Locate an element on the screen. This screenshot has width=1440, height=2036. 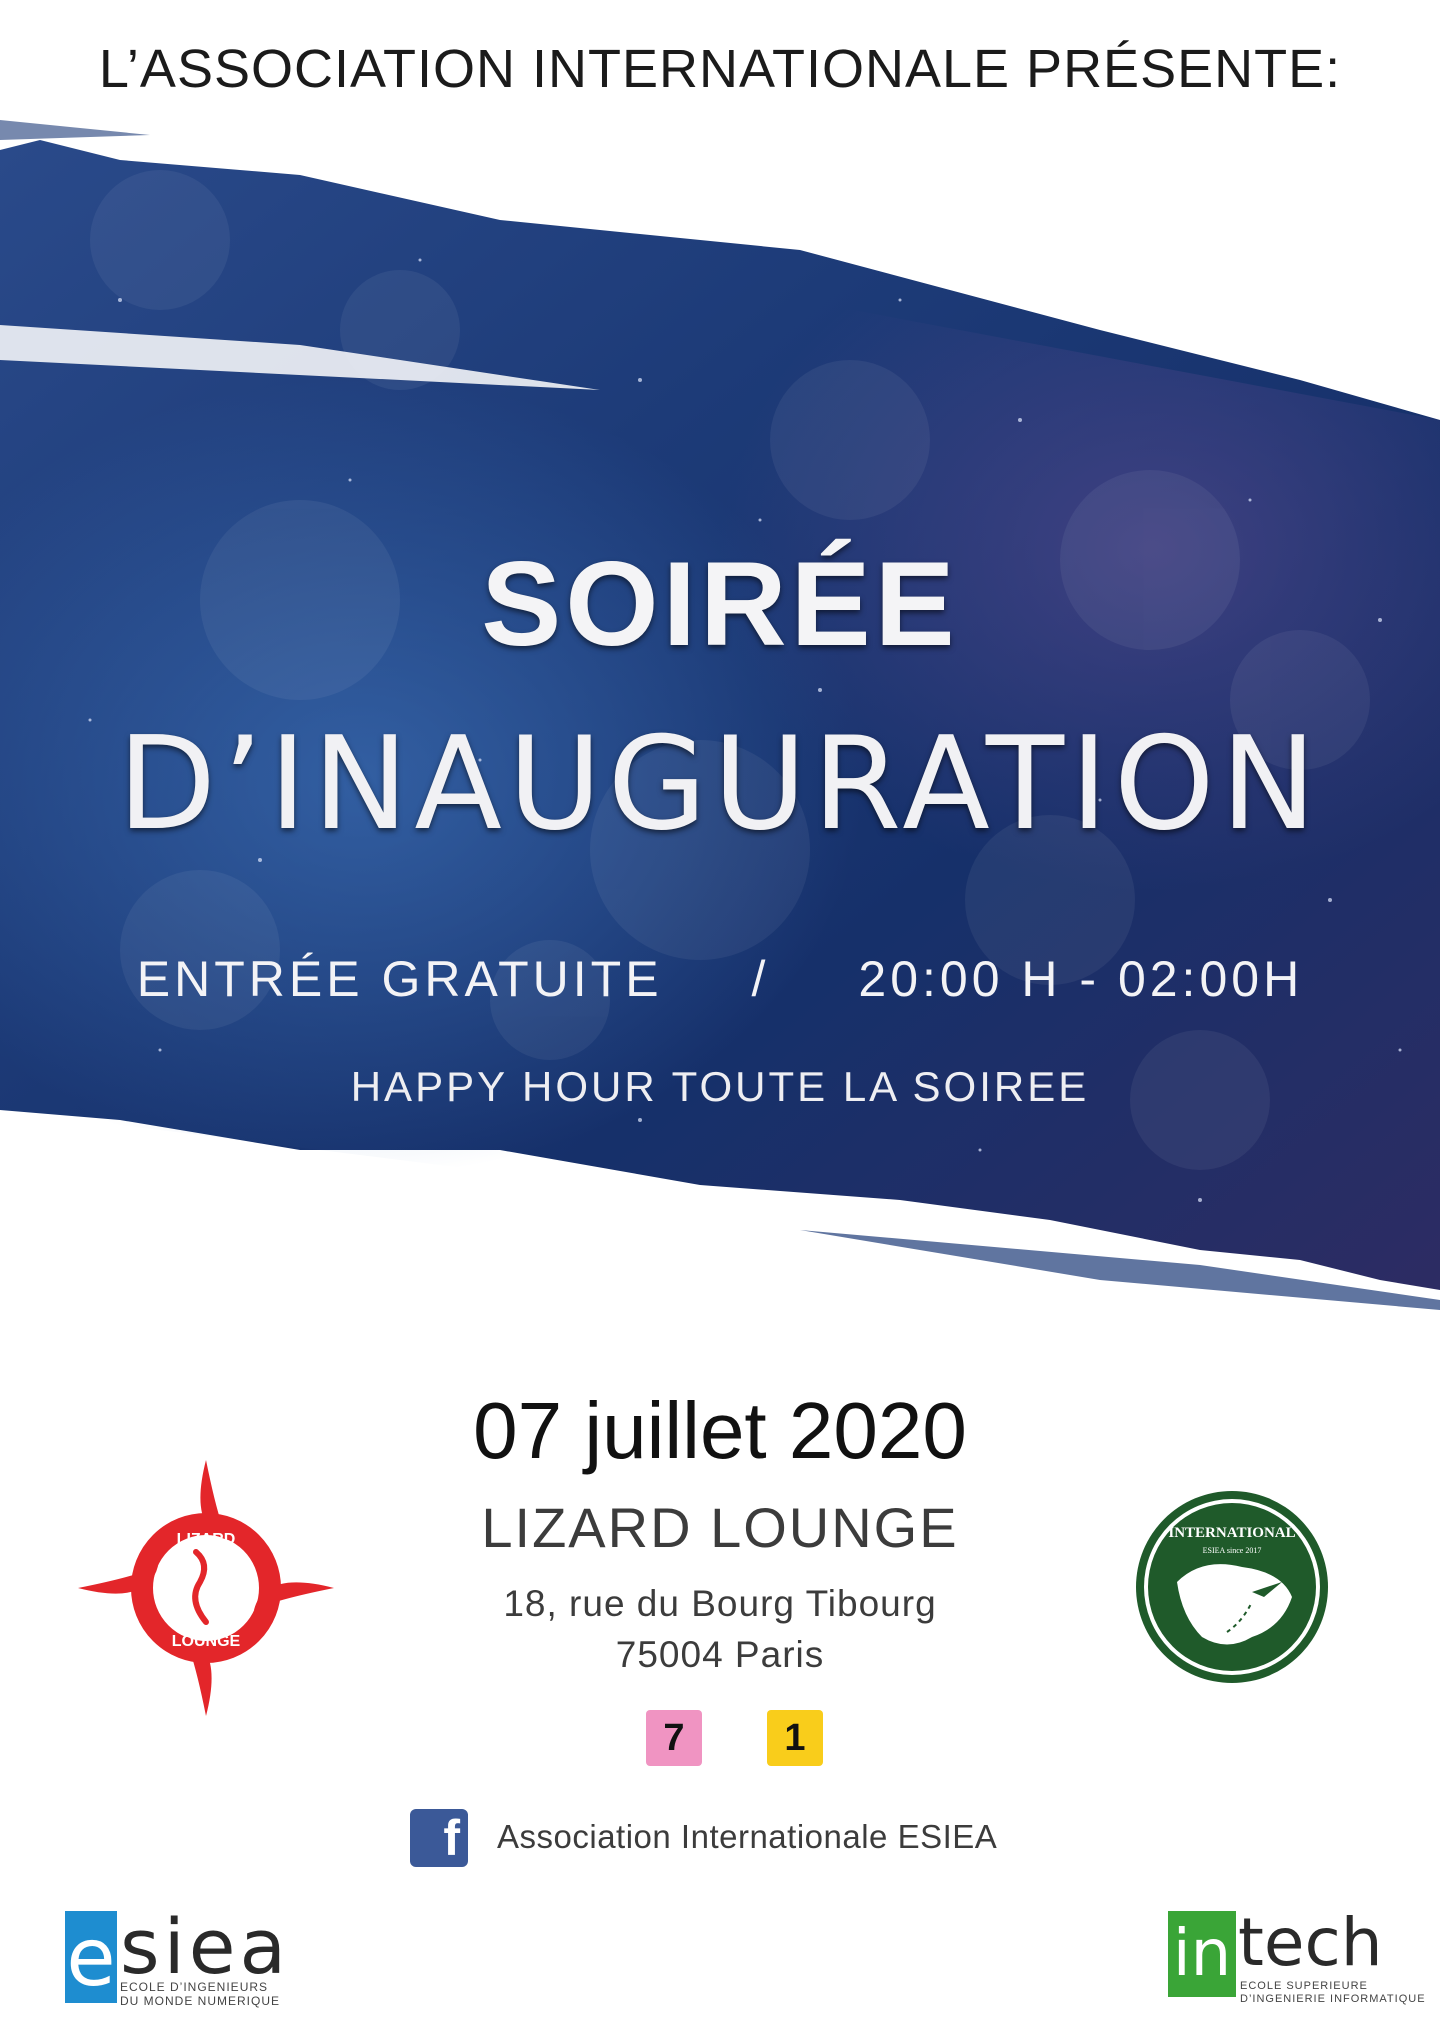
metro-line-7-number: 7 is located at coordinates (674, 1737).